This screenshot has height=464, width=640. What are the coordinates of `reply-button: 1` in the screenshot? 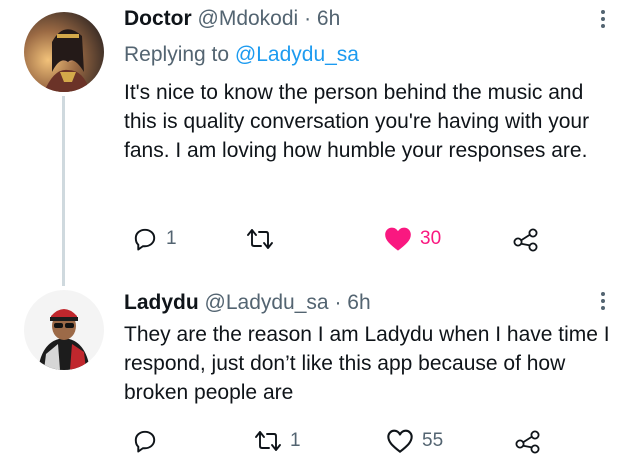 It's located at (154, 239).